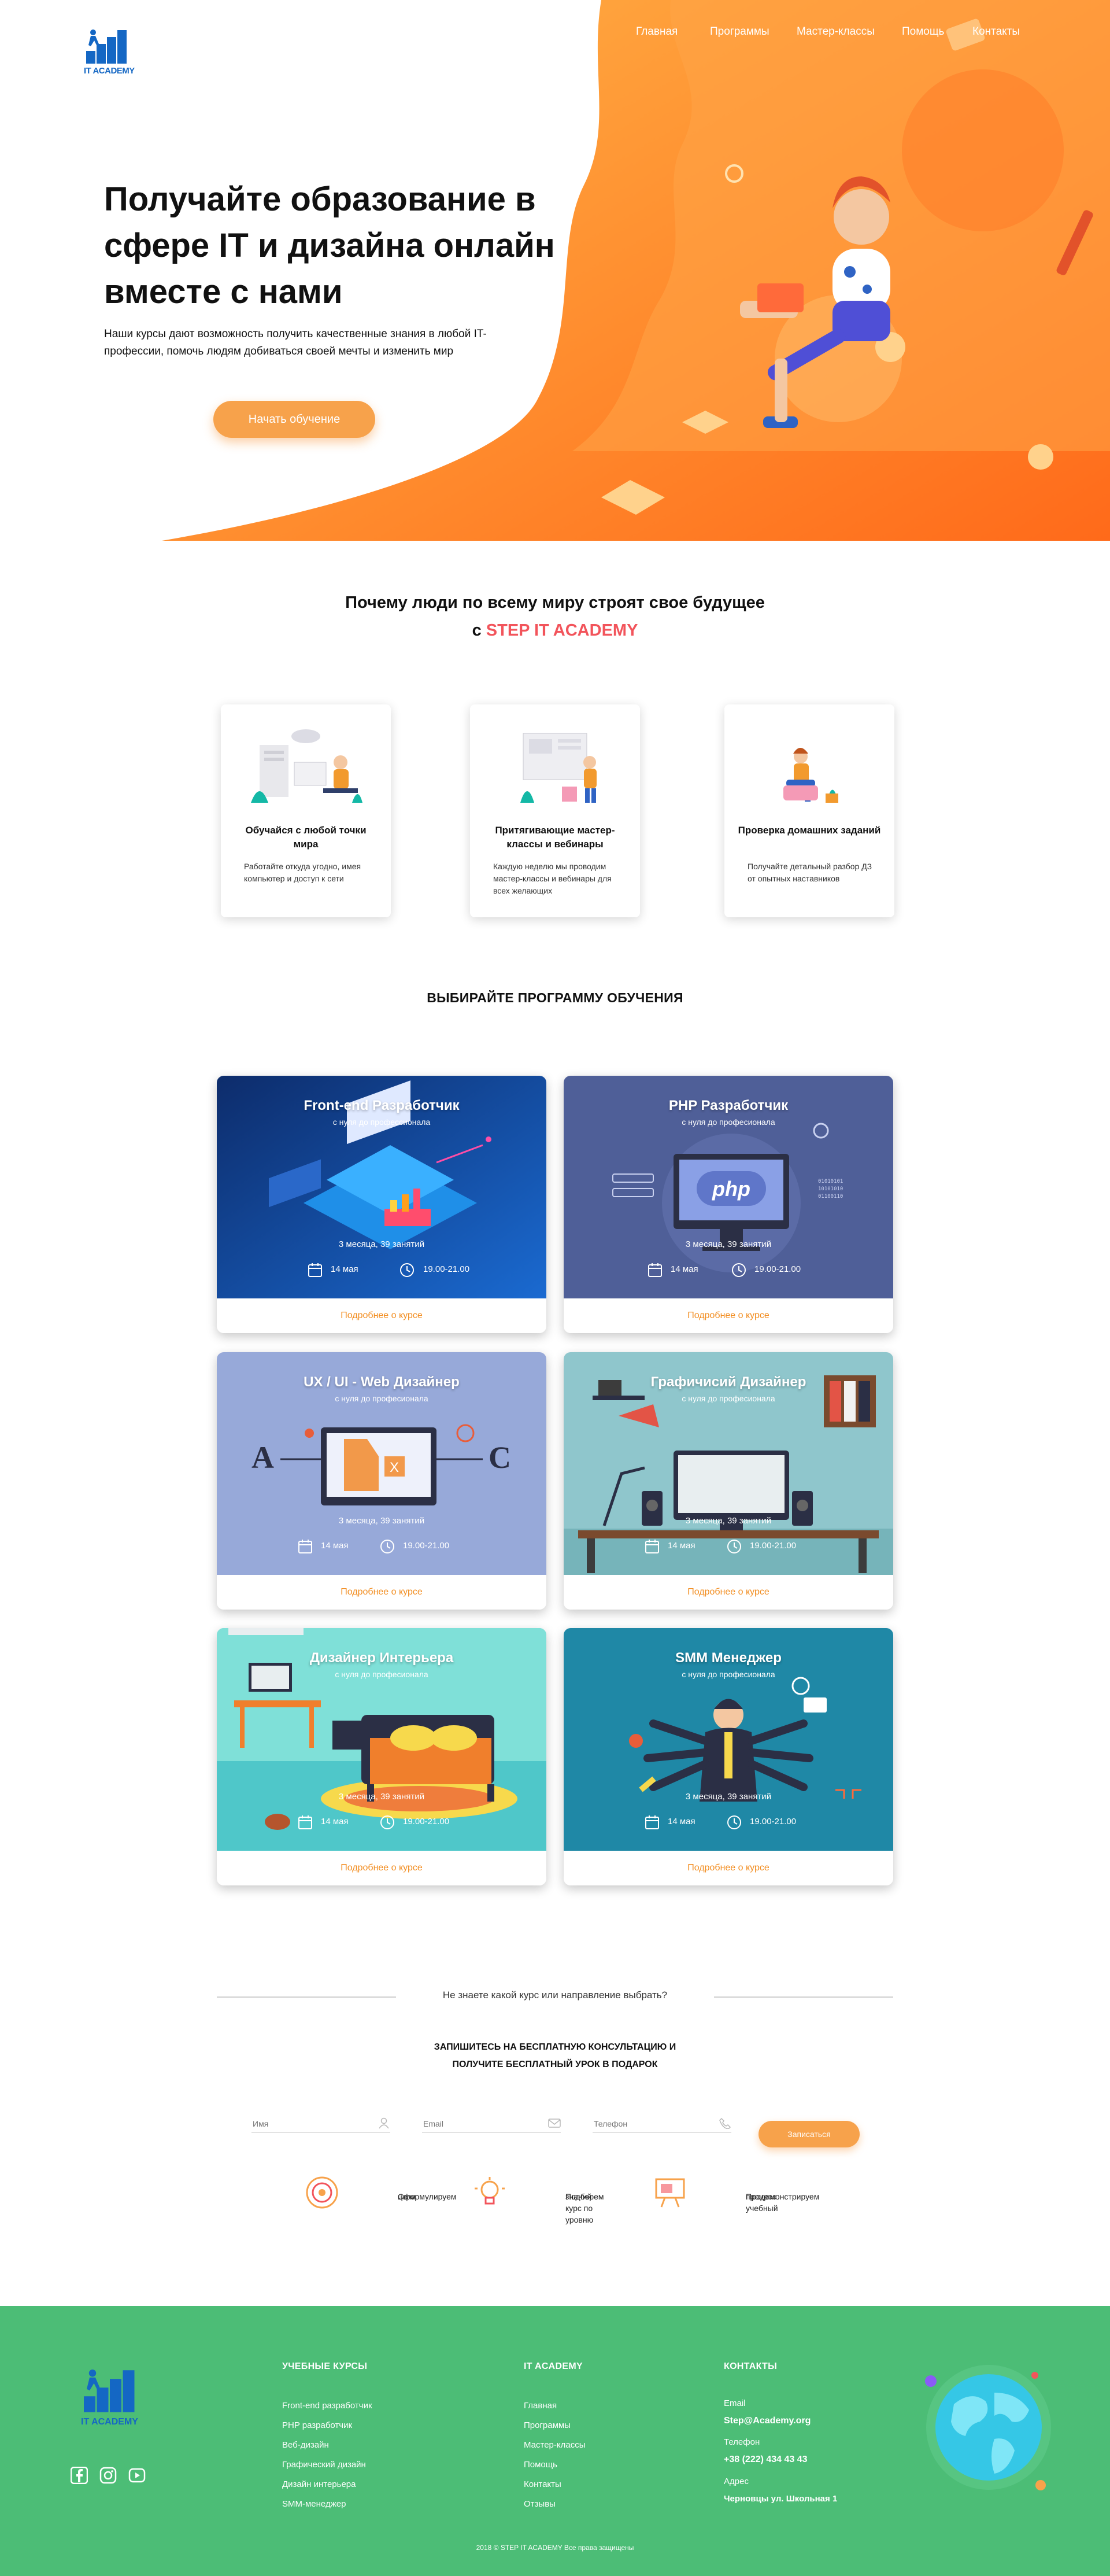 The height and width of the screenshot is (2576, 1110). I want to click on name-field, so click(321, 2124).